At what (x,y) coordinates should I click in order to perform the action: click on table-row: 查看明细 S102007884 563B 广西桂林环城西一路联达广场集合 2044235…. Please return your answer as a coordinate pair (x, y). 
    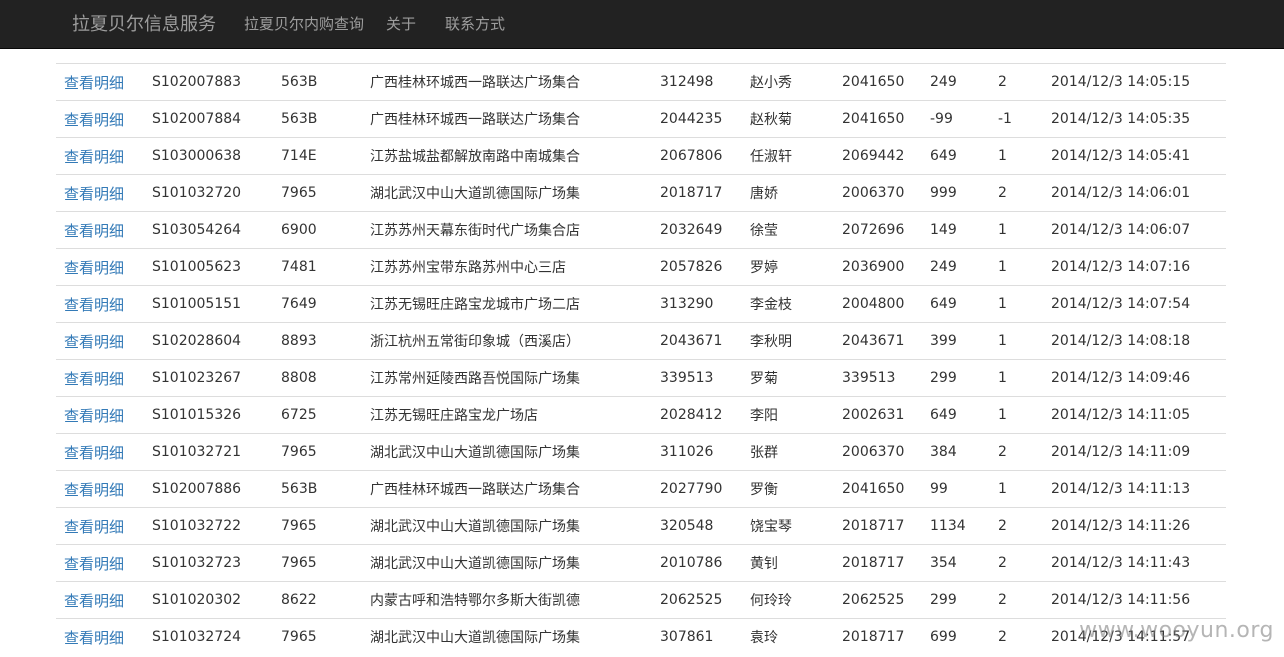
    Looking at the image, I should click on (641, 119).